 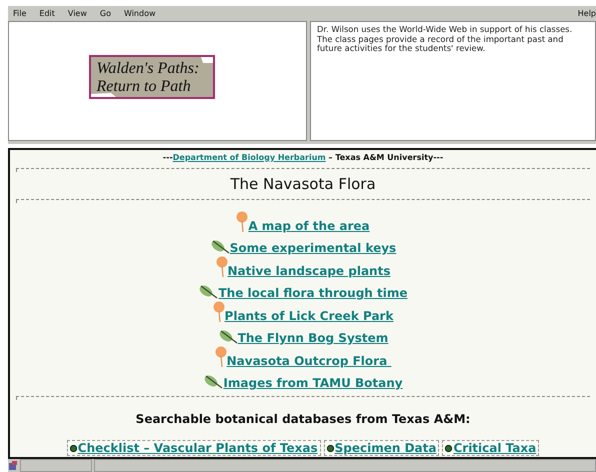 What do you see at coordinates (249, 157) in the screenshot?
I see `header-link: Department of Biology Herbarium` at bounding box center [249, 157].